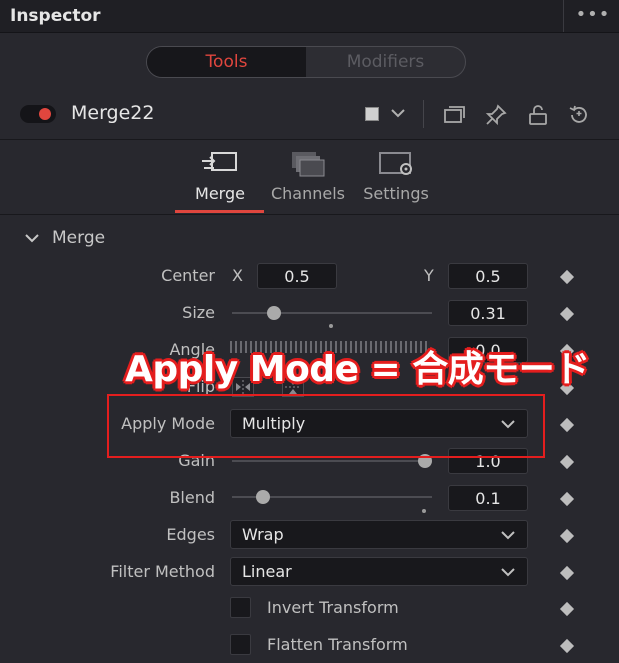  I want to click on invert-transform-checkbox, so click(240, 607).